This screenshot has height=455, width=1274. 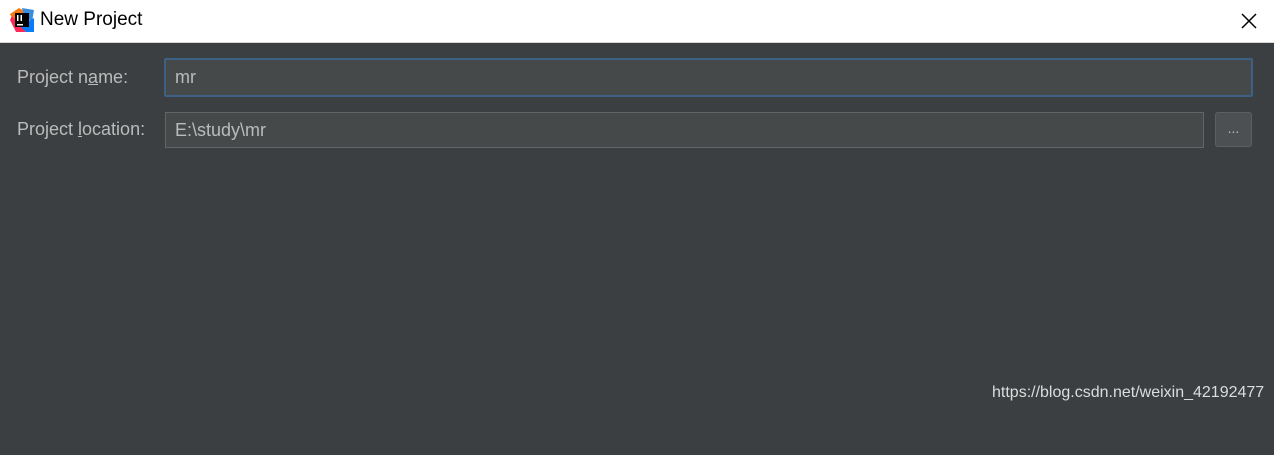 I want to click on project-location-input, so click(x=684, y=130).